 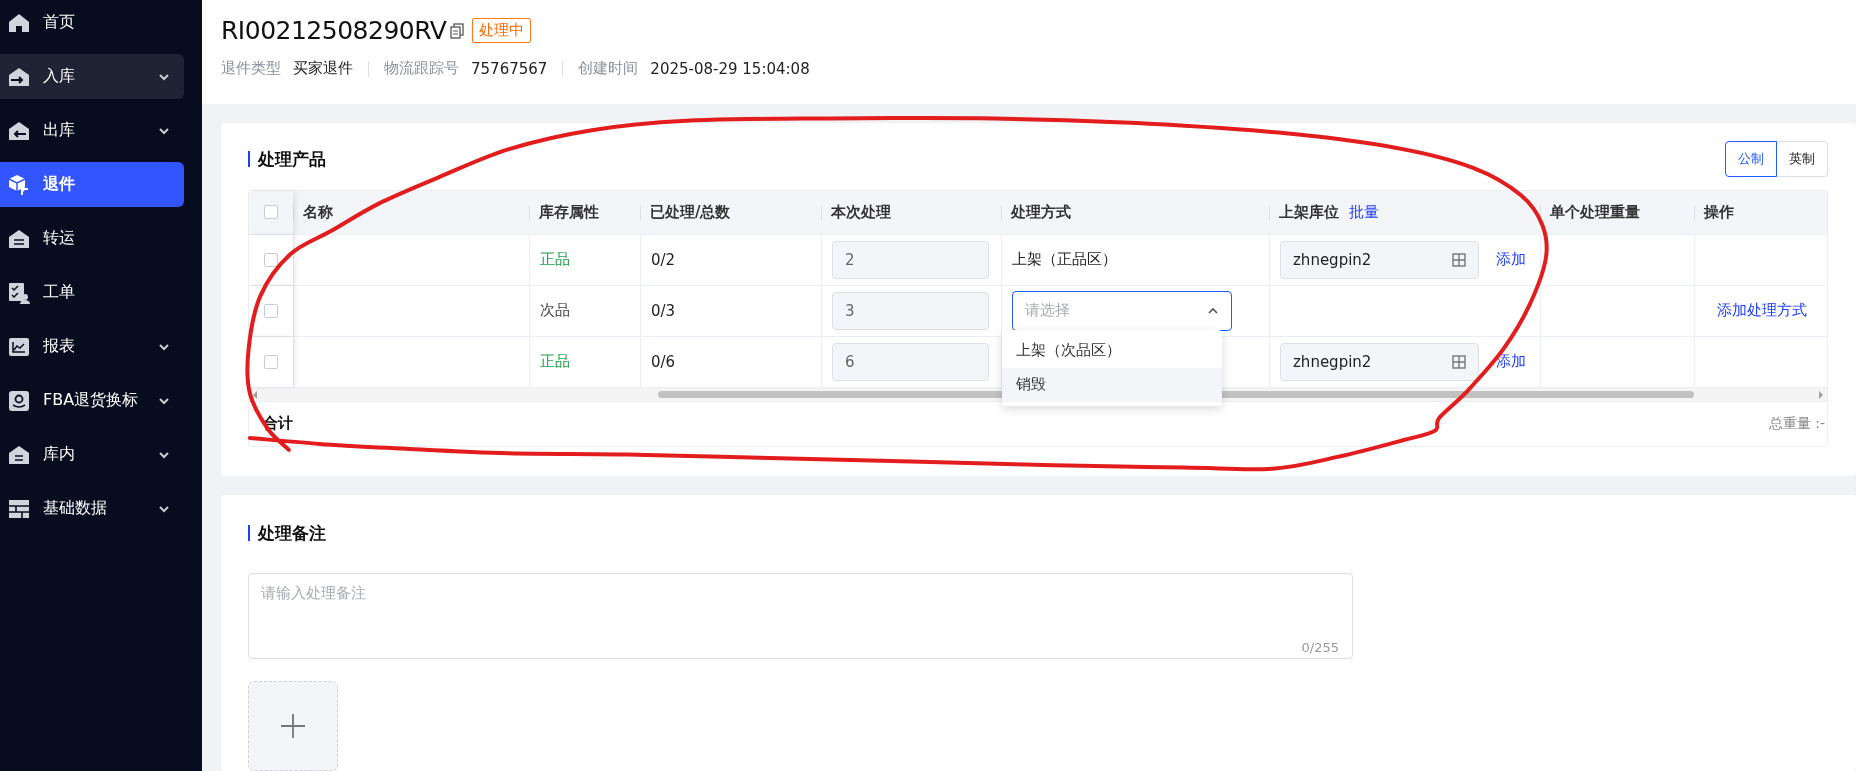 I want to click on status-badge: 处理中, so click(x=502, y=30).